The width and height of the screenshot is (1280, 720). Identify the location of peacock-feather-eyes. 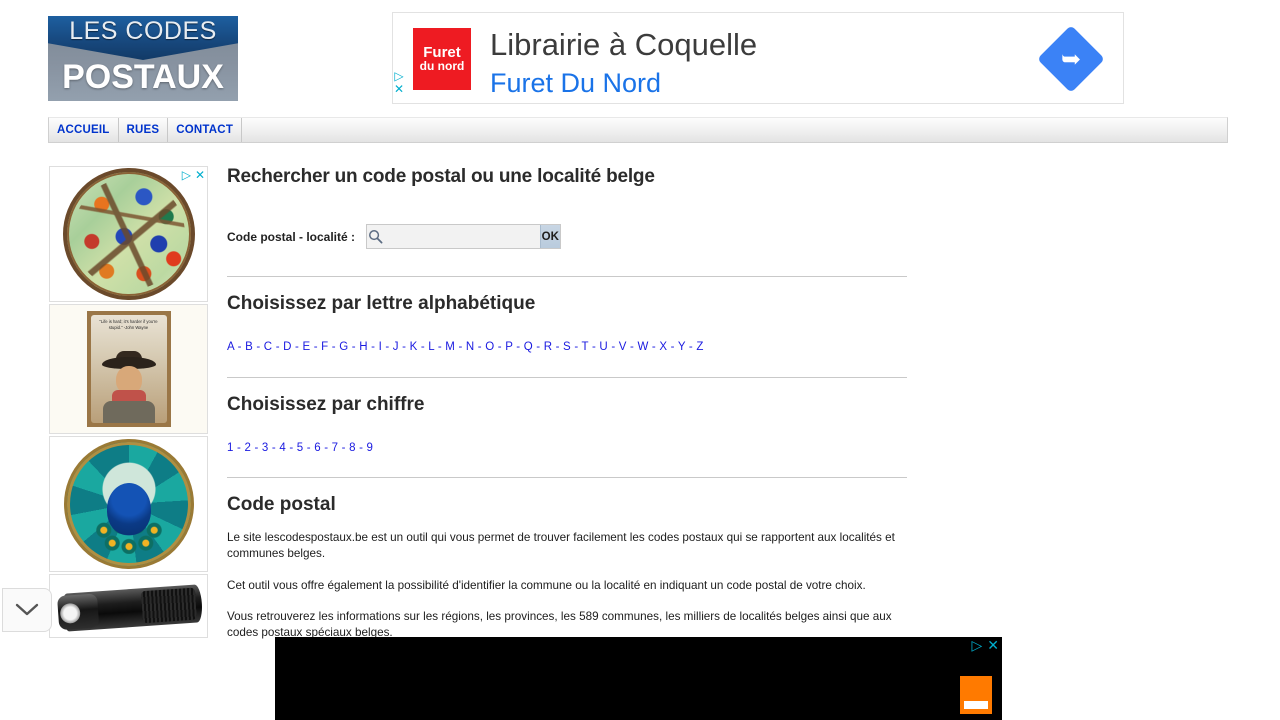
(128, 537).